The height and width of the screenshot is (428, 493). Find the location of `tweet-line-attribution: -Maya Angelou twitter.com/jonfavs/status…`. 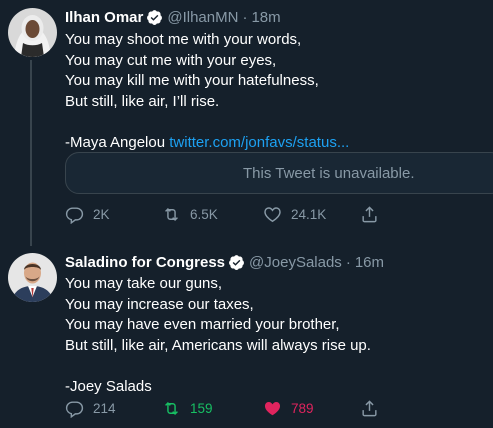

tweet-line-attribution: -Maya Angelou twitter.com/jonfavs/status… is located at coordinates (207, 143).